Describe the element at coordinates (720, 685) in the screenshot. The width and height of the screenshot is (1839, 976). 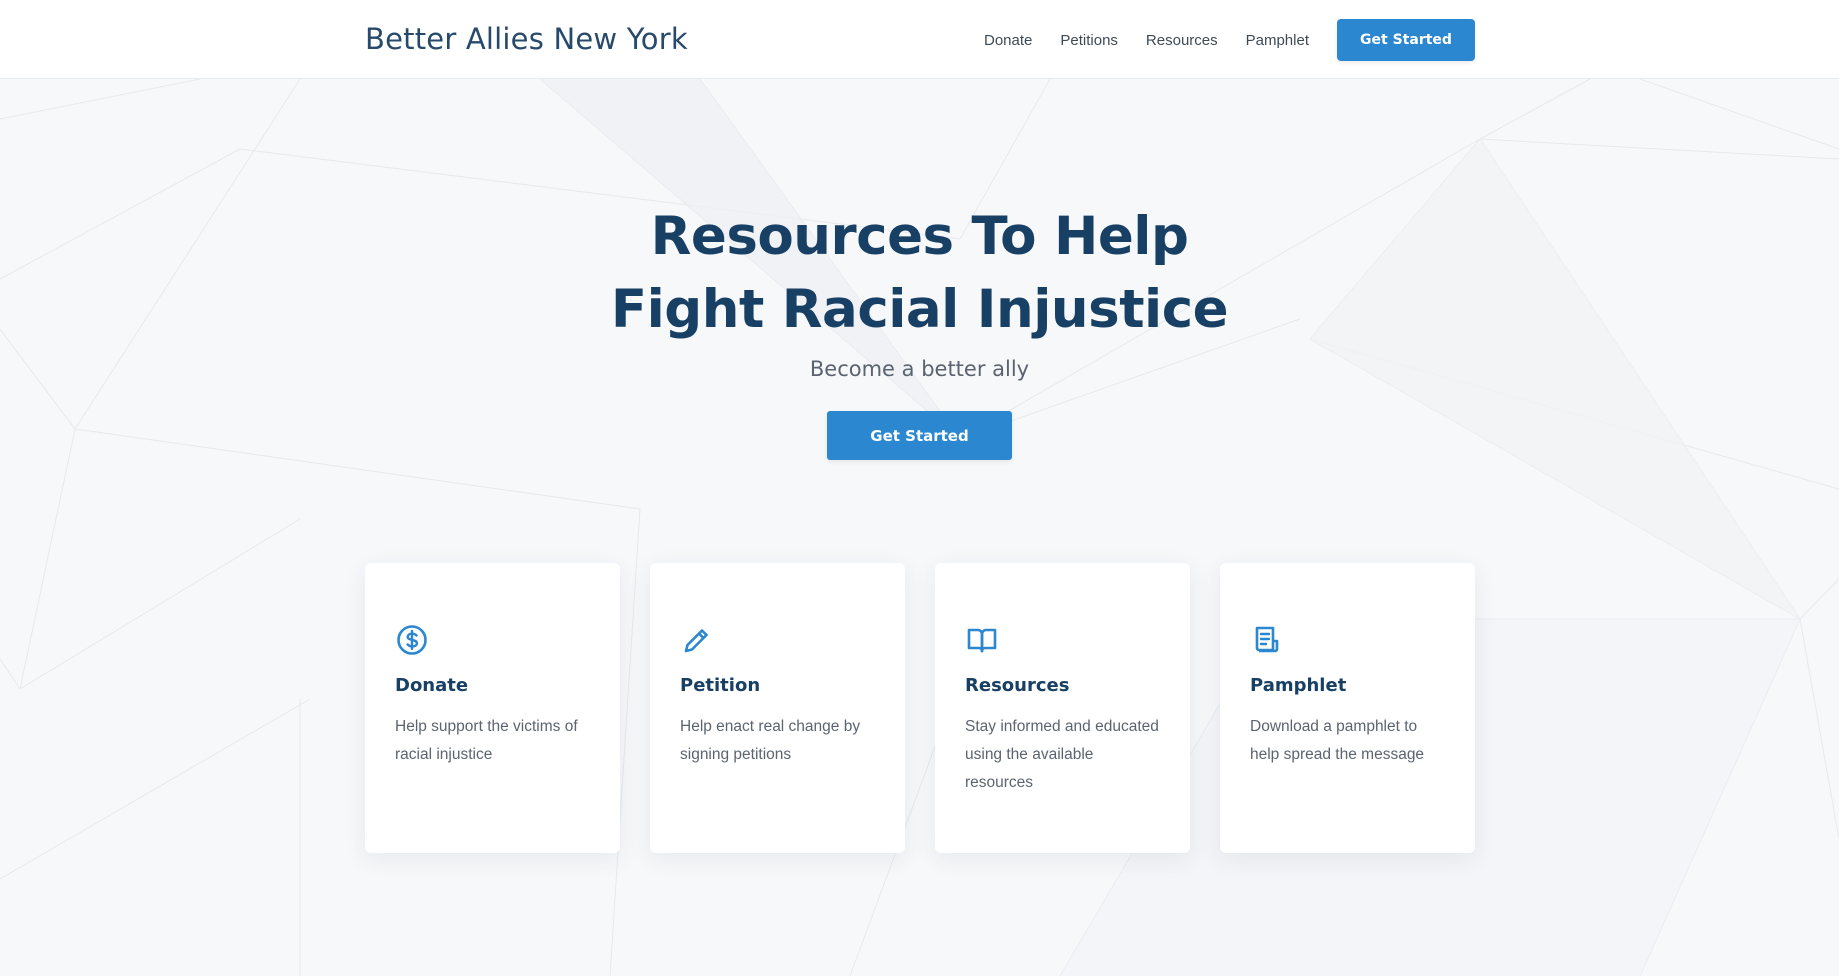
I see `card-title: Petition` at that location.